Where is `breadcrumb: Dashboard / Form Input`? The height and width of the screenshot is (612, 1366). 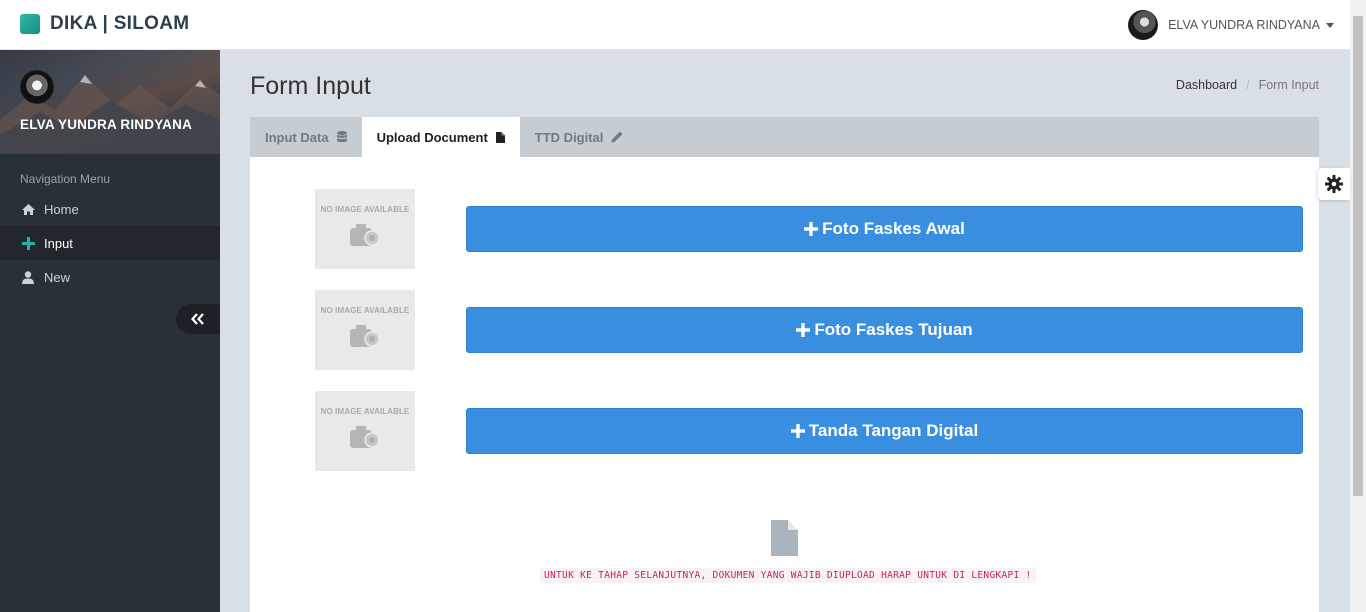
breadcrumb: Dashboard / Form Input is located at coordinates (1247, 85).